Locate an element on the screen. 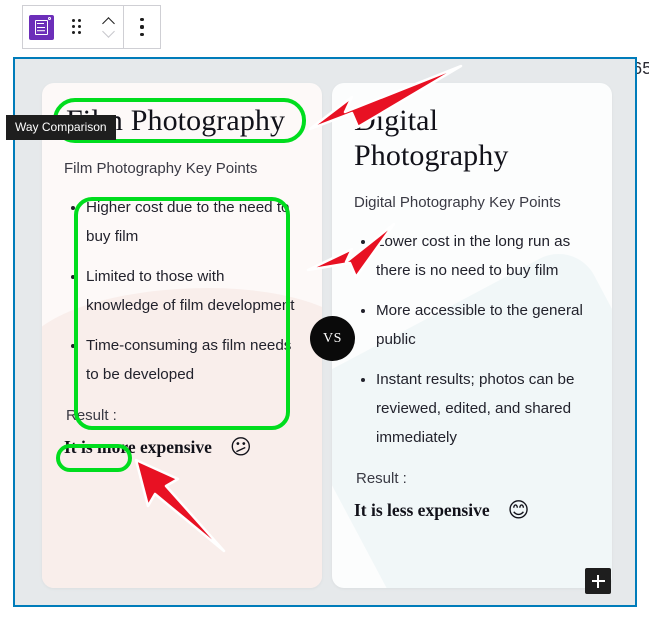 This screenshot has height=621, width=649. vertical-dots-icon is located at coordinates (142, 27).